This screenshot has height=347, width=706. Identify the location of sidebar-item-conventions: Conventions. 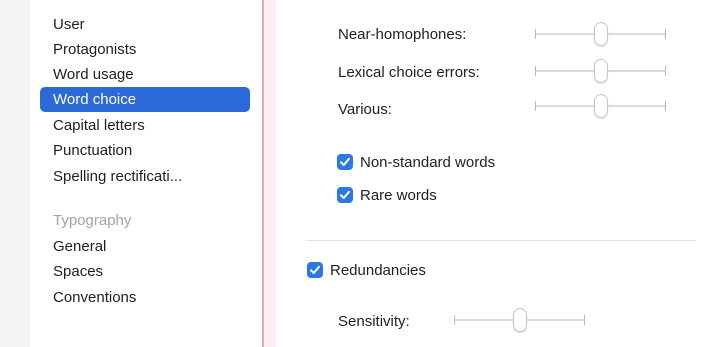
(145, 297).